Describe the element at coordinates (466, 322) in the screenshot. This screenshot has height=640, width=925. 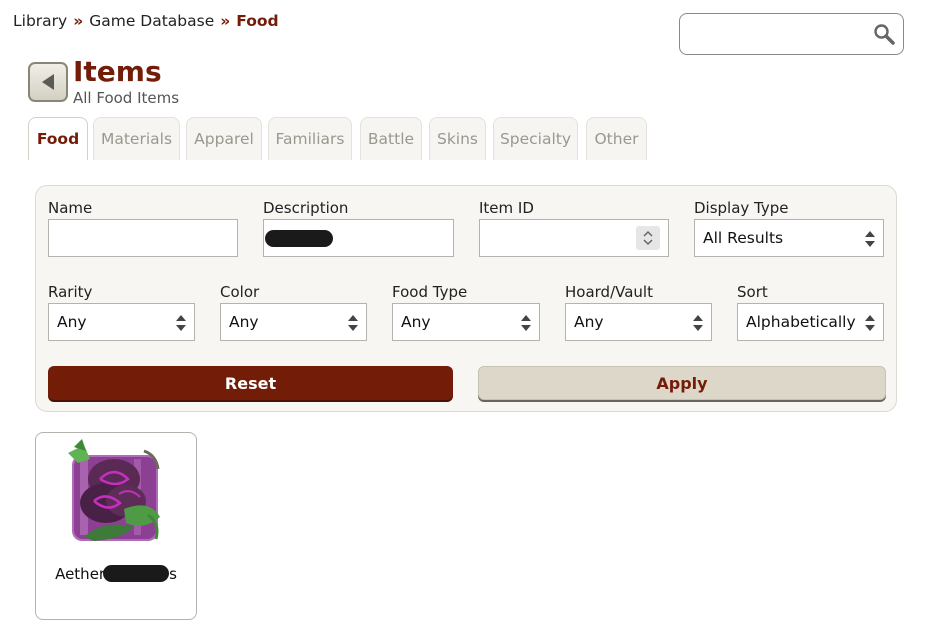
I see `food-type-select: Any` at that location.